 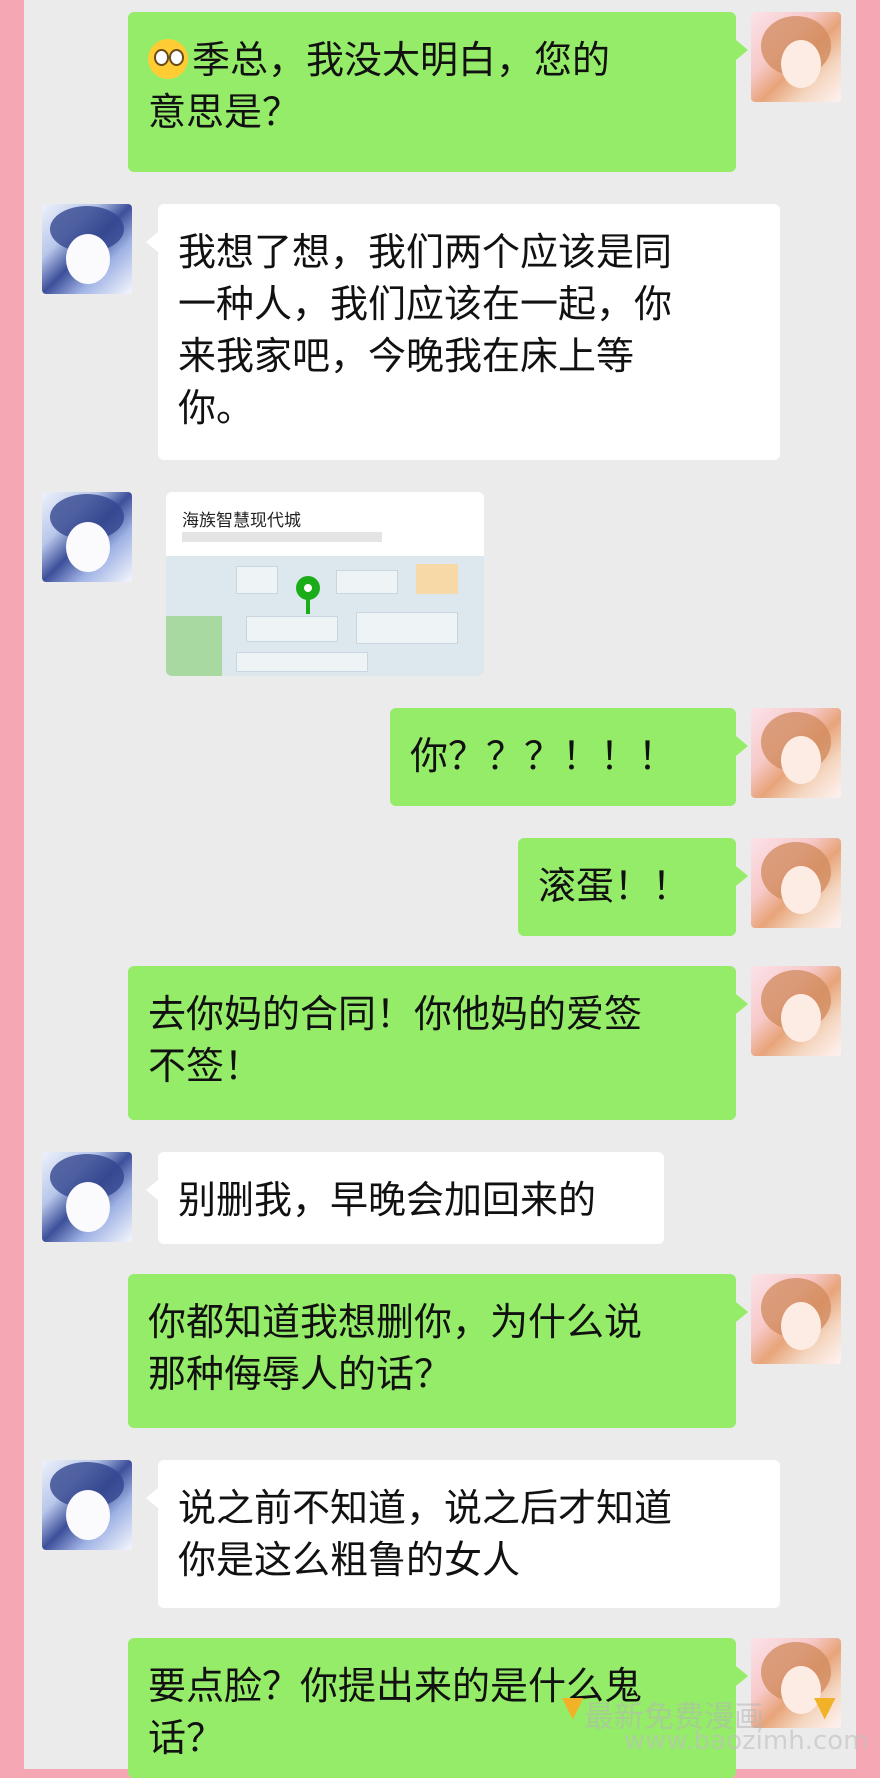 What do you see at coordinates (746, 1741) in the screenshot?
I see `watermark-url: www.baozimh.com` at bounding box center [746, 1741].